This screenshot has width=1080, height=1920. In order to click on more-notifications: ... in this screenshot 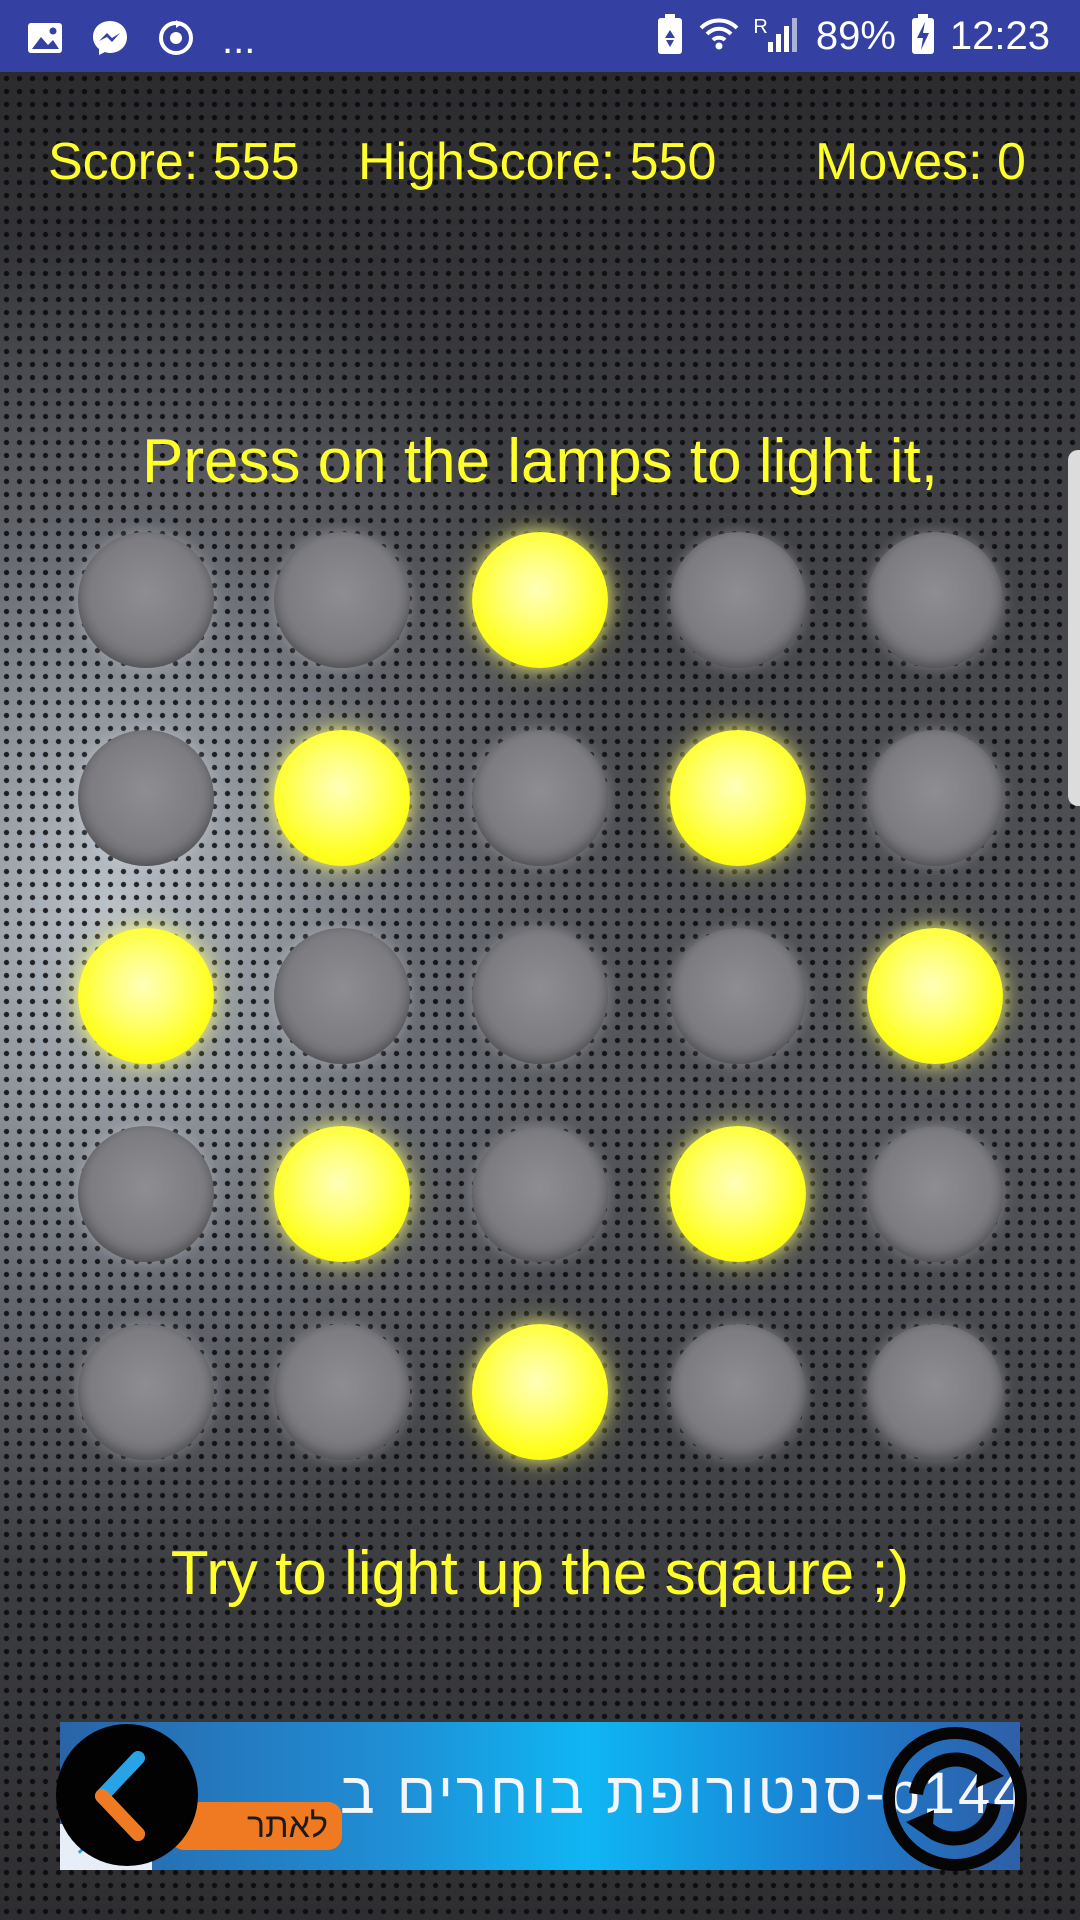, I will do `click(239, 40)`.